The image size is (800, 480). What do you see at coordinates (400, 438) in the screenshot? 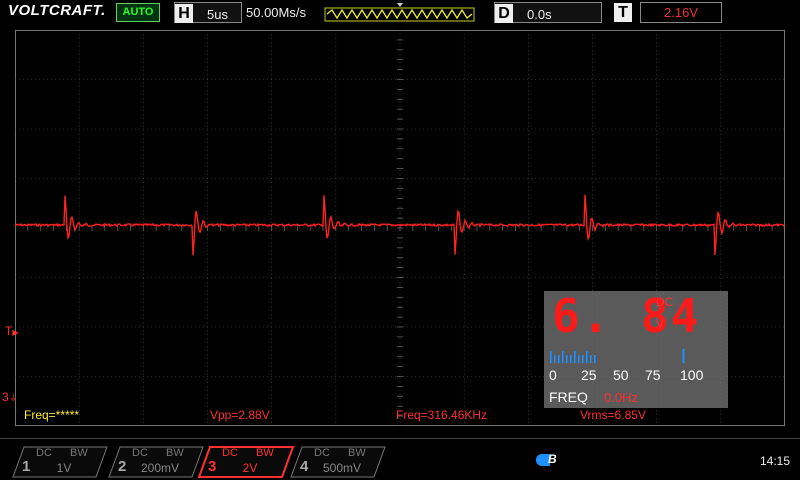
I see `bottom-divider` at bounding box center [400, 438].